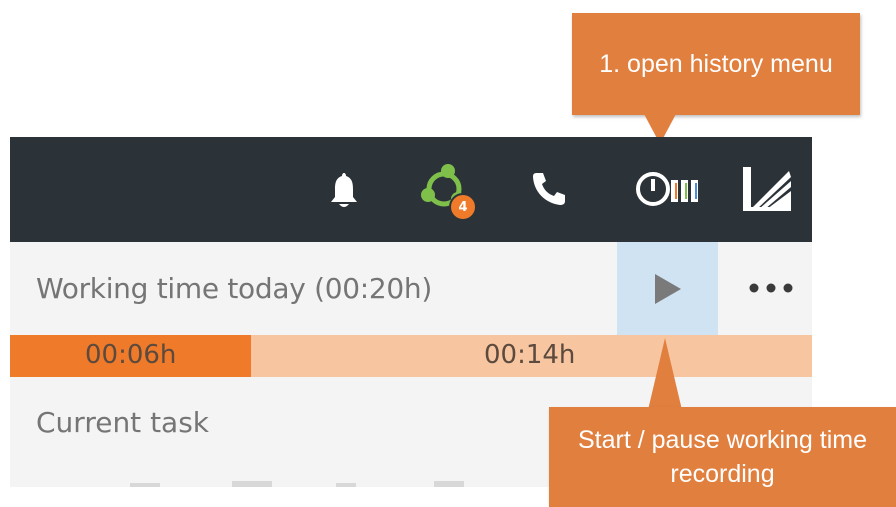 Image resolution: width=896 pixels, height=507 pixels. What do you see at coordinates (234, 288) in the screenshot?
I see `working-time-label: Working time today (00:20h)` at bounding box center [234, 288].